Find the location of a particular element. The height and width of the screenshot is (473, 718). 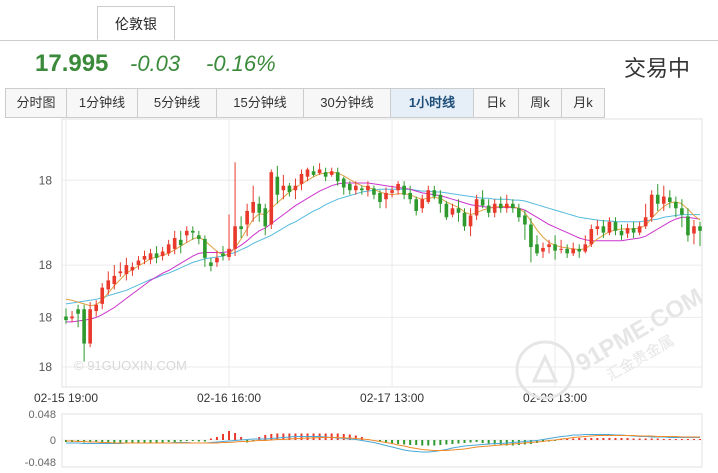

time-tick-label: 02-16 16:00 is located at coordinates (229, 398).